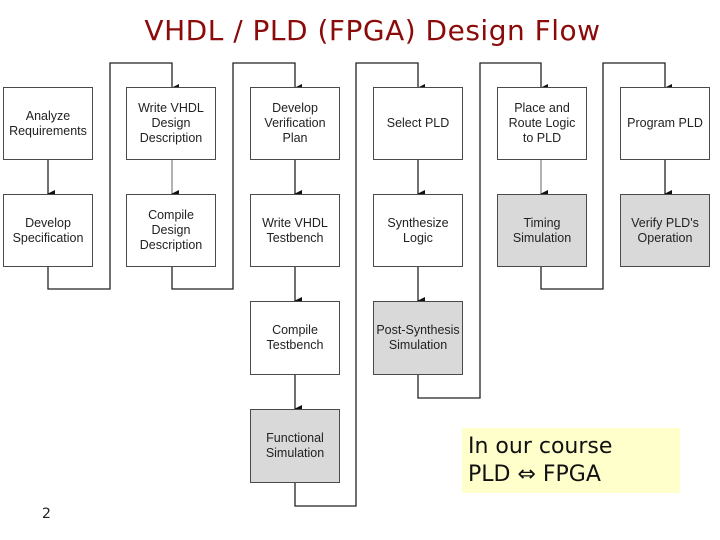  I want to click on step-program-pld: Program PLD, so click(665, 123).